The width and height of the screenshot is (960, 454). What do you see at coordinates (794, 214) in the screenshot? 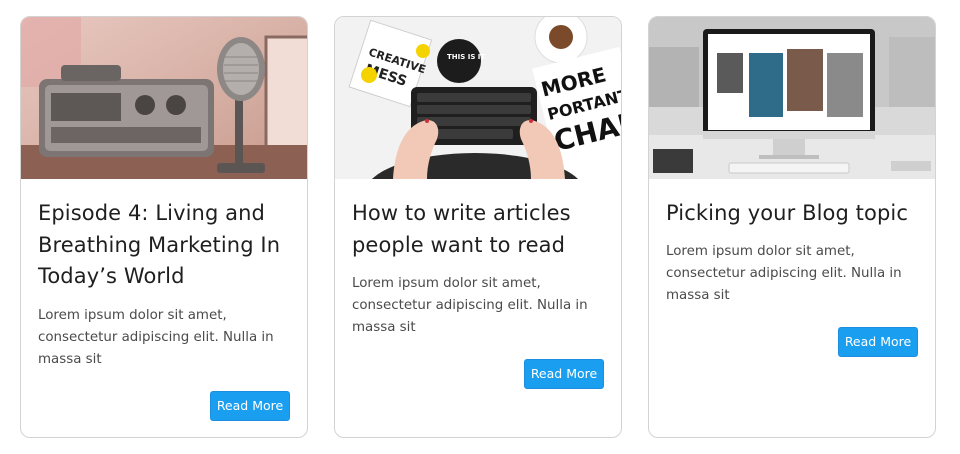
I see `post-title: Picking your Blog topic` at bounding box center [794, 214].